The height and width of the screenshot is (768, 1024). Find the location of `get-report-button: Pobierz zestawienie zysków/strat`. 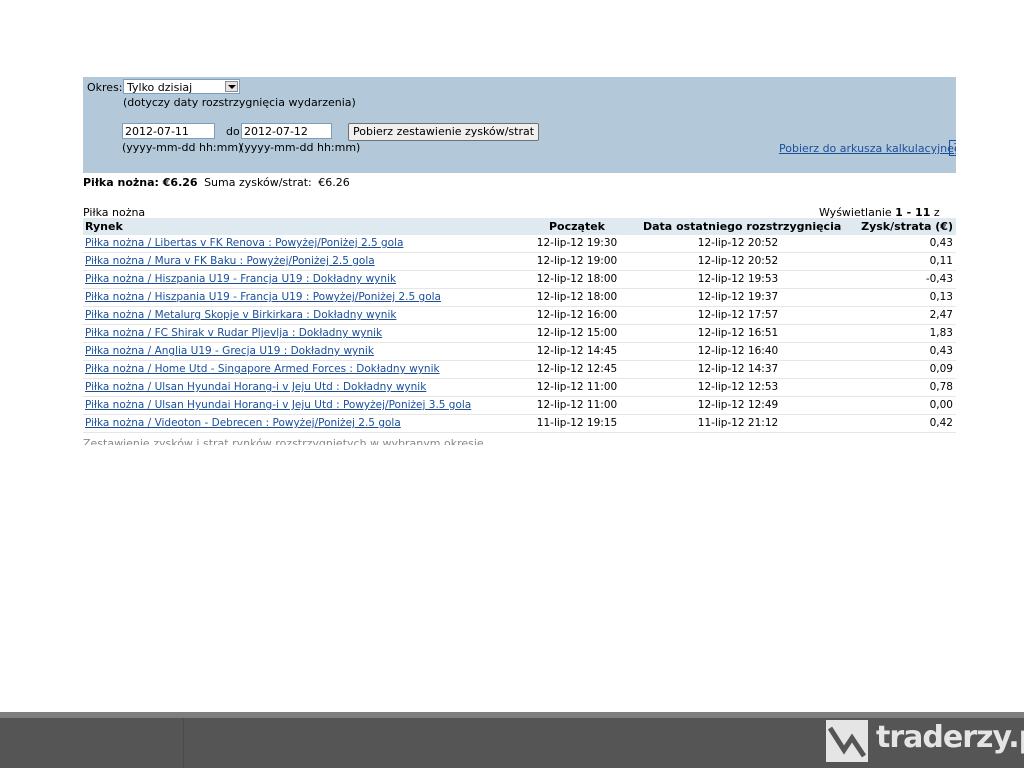

get-report-button: Pobierz zestawienie zysków/strat is located at coordinates (444, 132).